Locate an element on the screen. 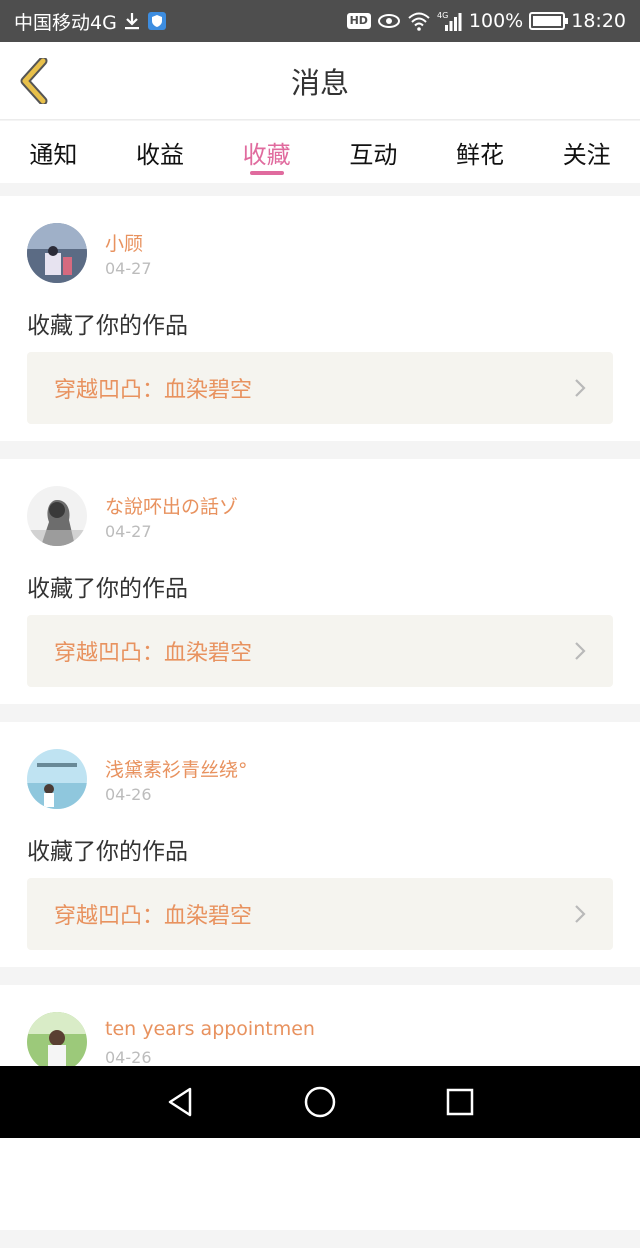  tab-label: 鲜花 is located at coordinates (480, 154).